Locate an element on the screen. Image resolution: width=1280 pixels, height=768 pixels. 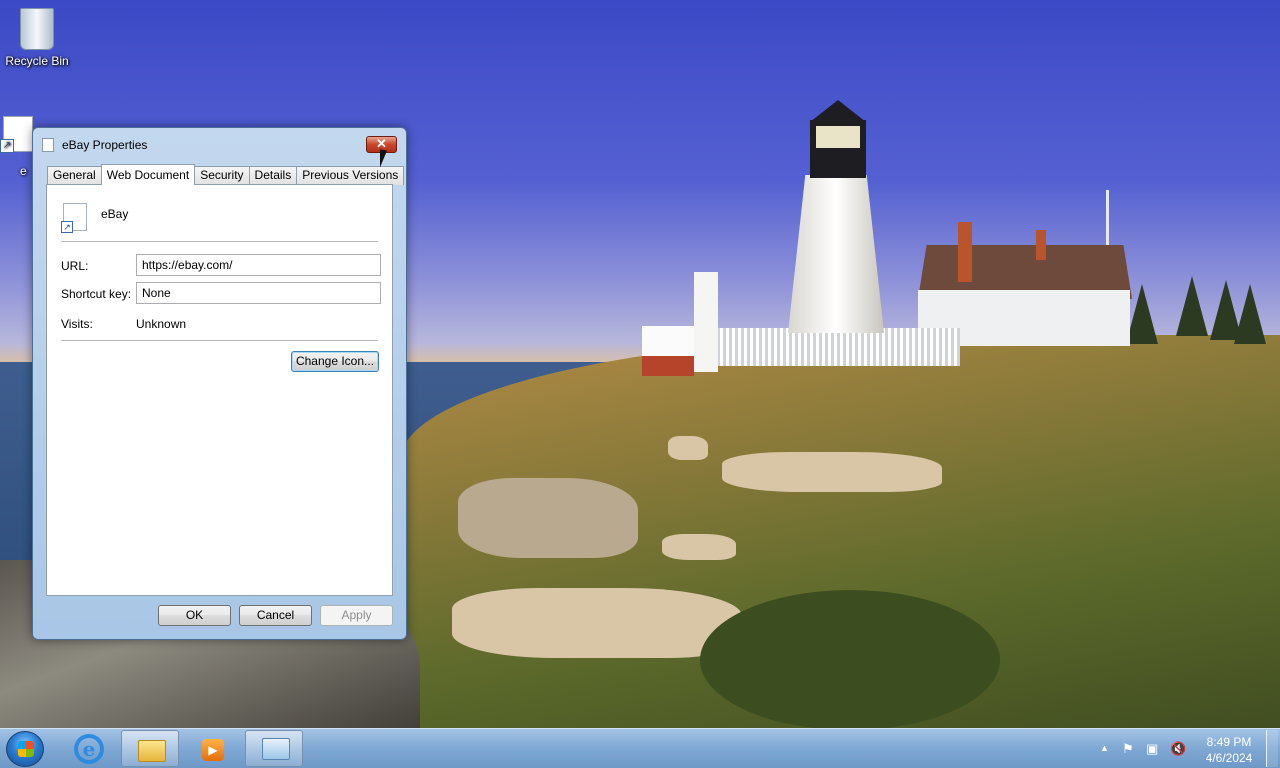
show-desktop-button is located at coordinates (1272, 748).